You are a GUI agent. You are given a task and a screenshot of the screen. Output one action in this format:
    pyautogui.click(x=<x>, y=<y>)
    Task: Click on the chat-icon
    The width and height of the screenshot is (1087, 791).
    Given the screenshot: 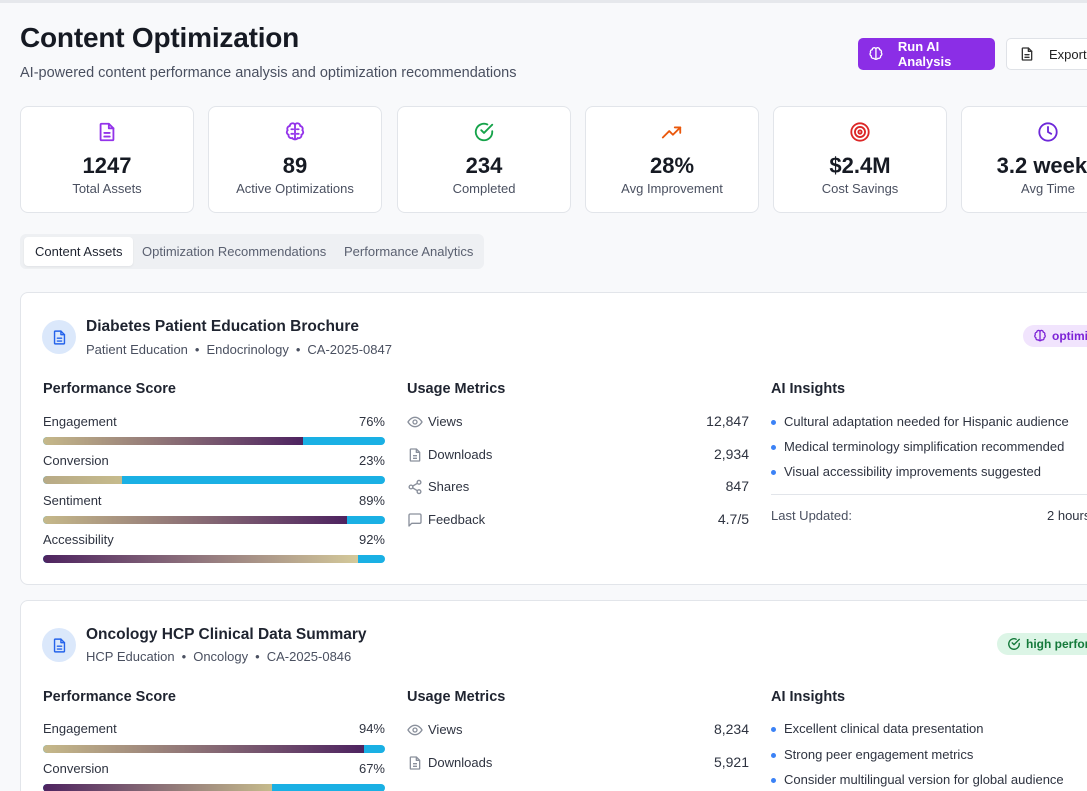 What is the action you would take?
    pyautogui.click(x=415, y=520)
    